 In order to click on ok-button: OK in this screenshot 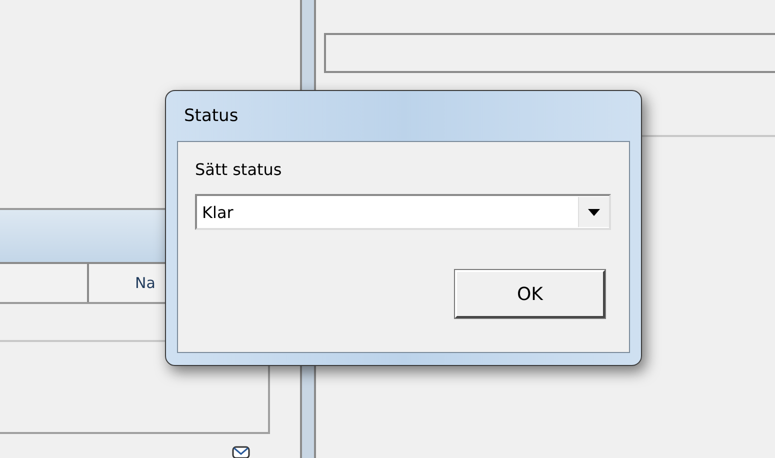, I will do `click(530, 294)`.